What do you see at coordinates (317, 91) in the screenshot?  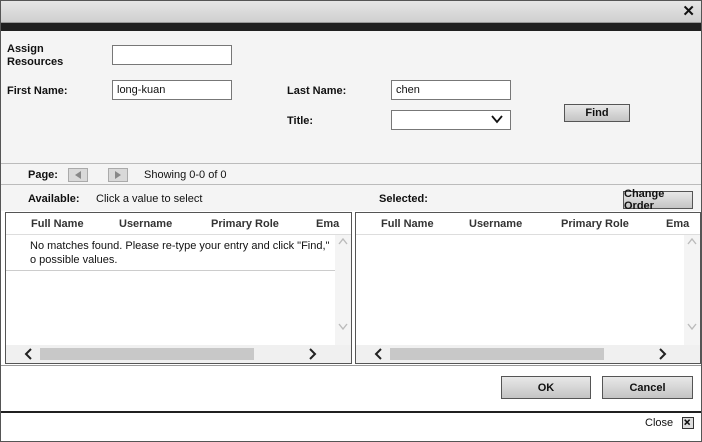 I see `last-name-label: Last Name:` at bounding box center [317, 91].